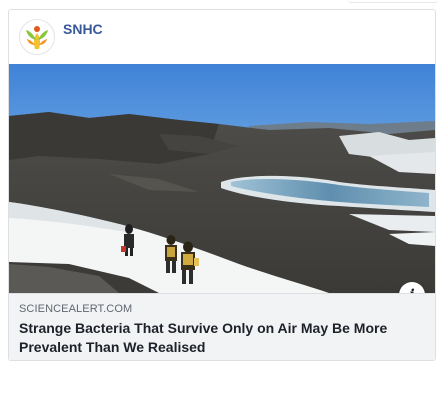  I want to click on previous-card-edge, so click(393, 1).